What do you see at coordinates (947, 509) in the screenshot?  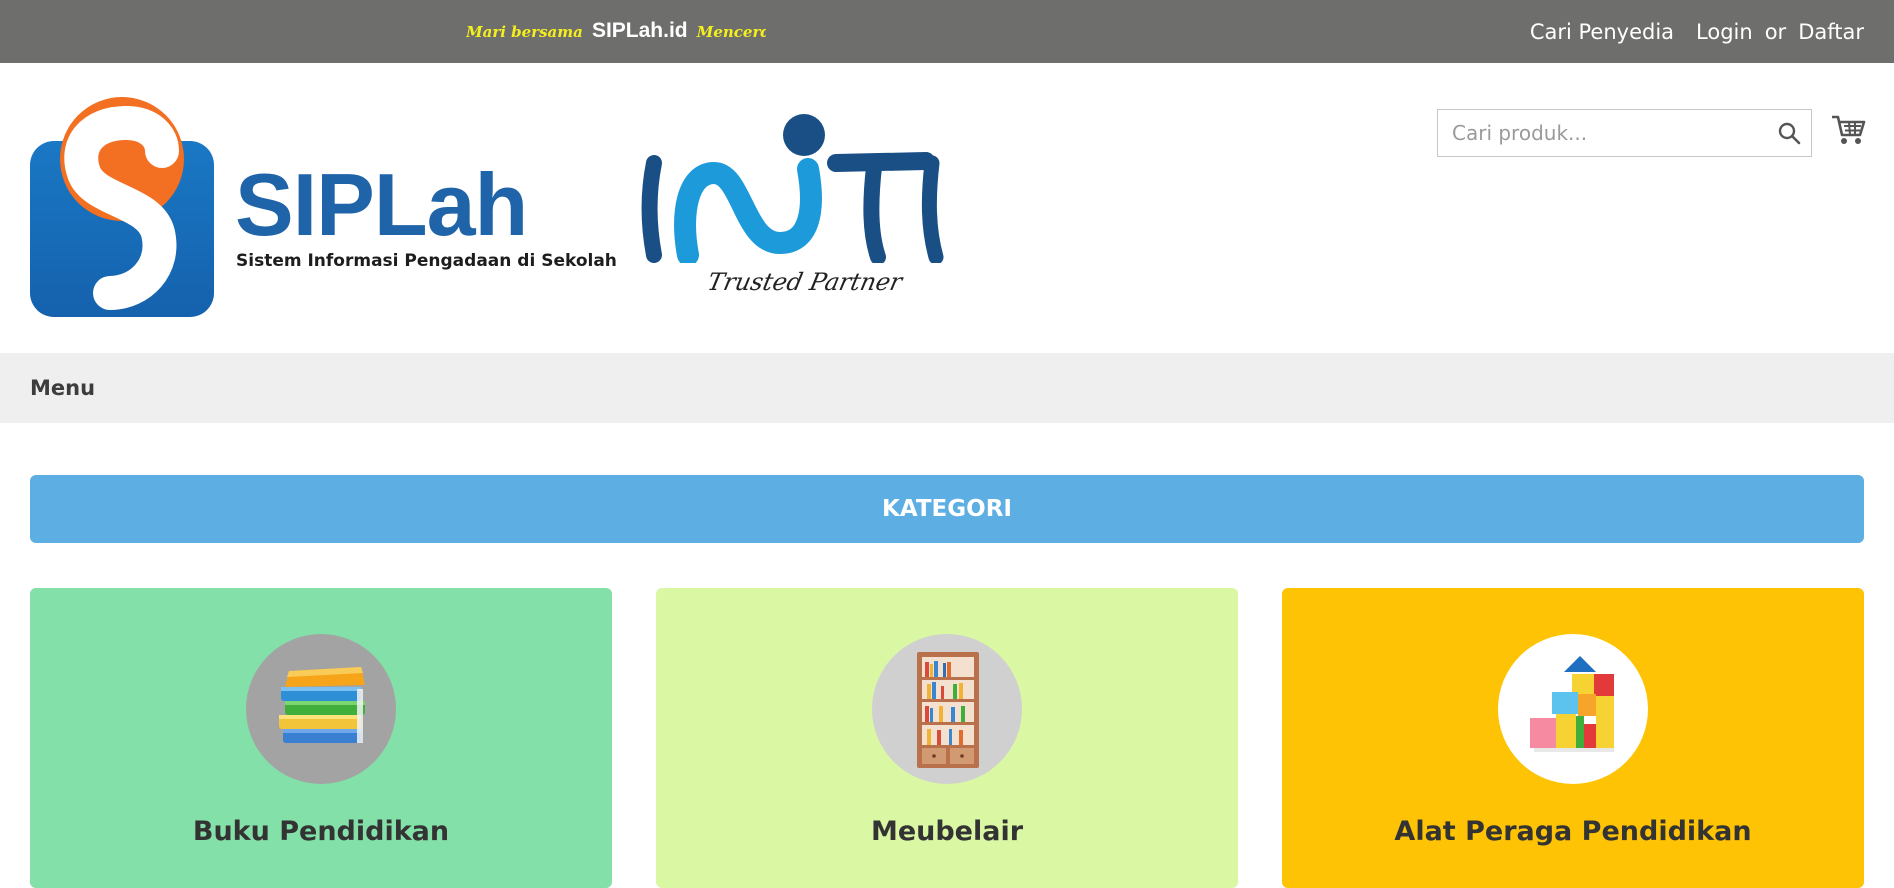 I see `kategori-header: KATEGORI` at bounding box center [947, 509].